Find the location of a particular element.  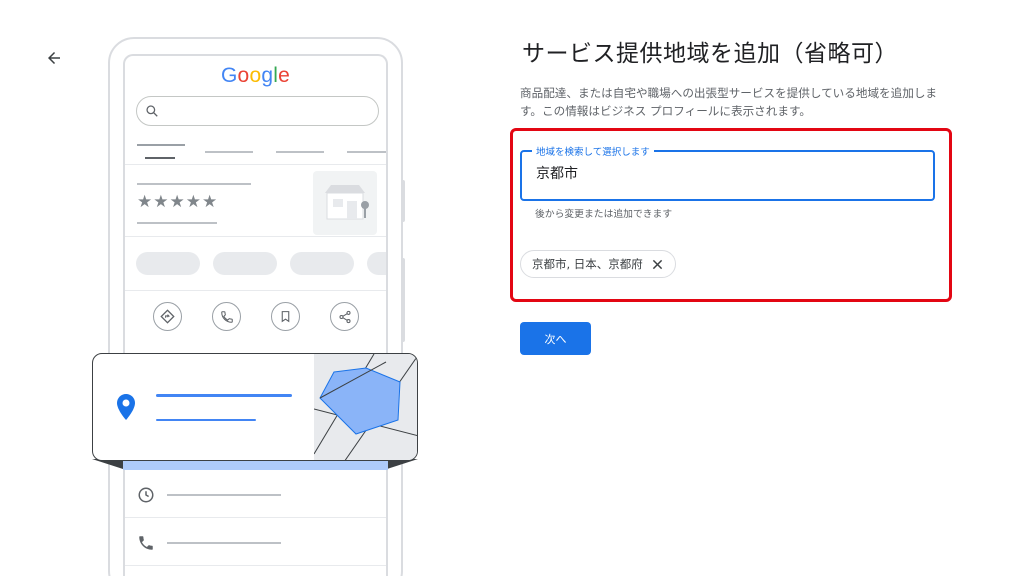

back-button is located at coordinates (54, 58).